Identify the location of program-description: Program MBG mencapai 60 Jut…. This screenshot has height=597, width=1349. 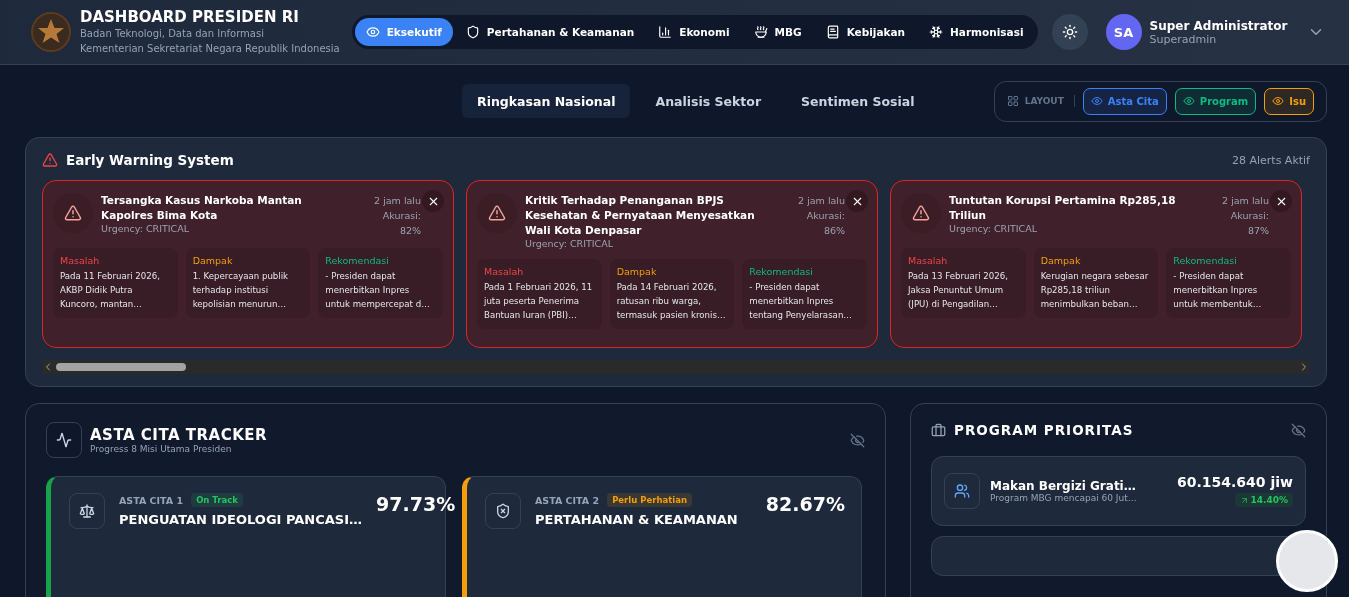
(1063, 498).